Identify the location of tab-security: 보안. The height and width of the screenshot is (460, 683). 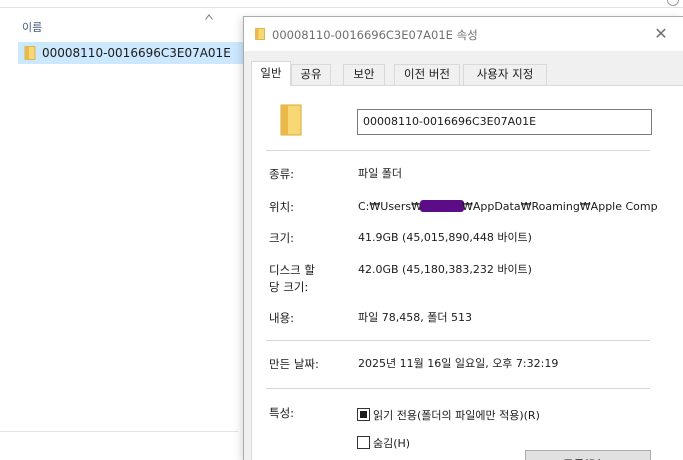
(364, 74).